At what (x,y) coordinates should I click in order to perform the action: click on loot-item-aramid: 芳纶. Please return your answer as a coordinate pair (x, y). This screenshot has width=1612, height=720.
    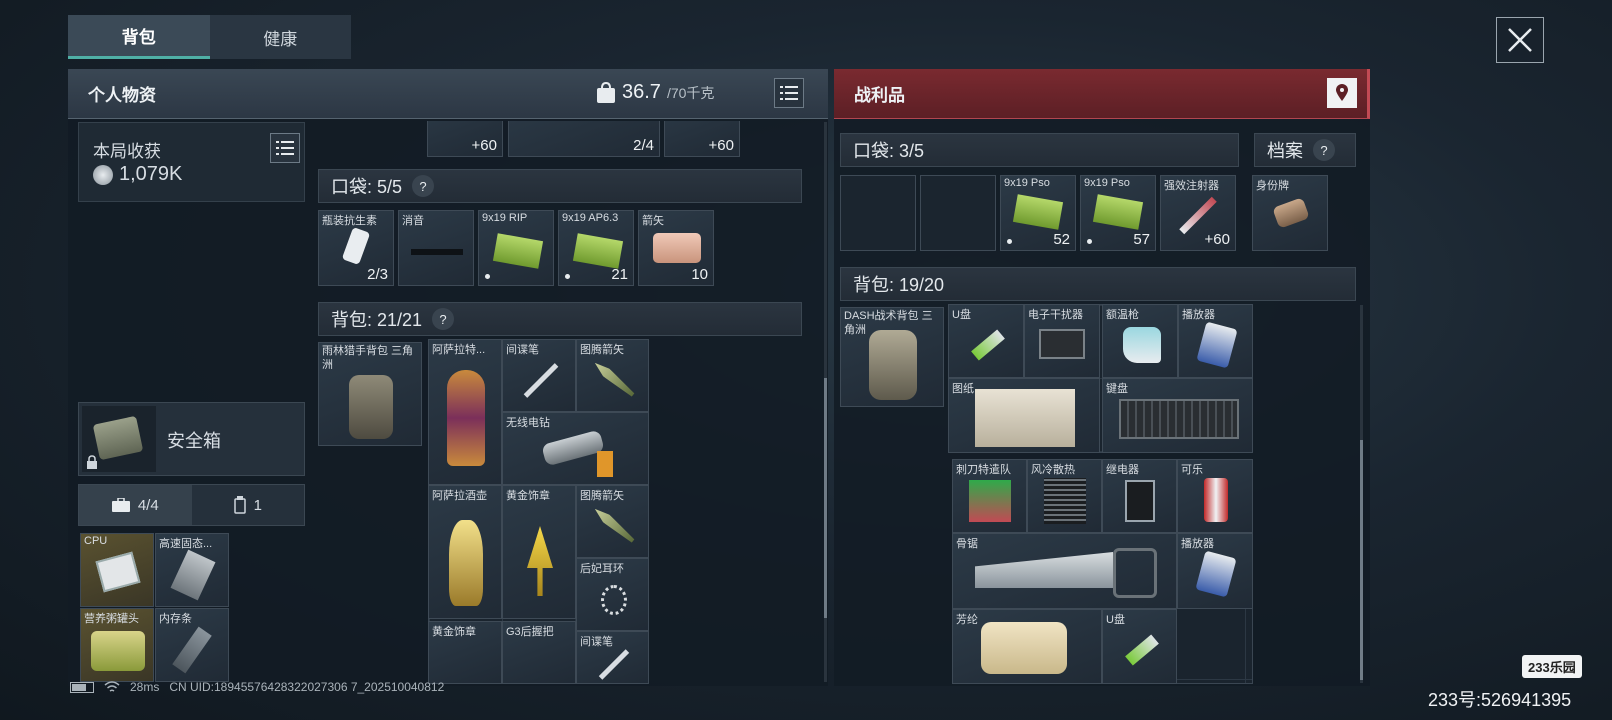
    Looking at the image, I should click on (1027, 646).